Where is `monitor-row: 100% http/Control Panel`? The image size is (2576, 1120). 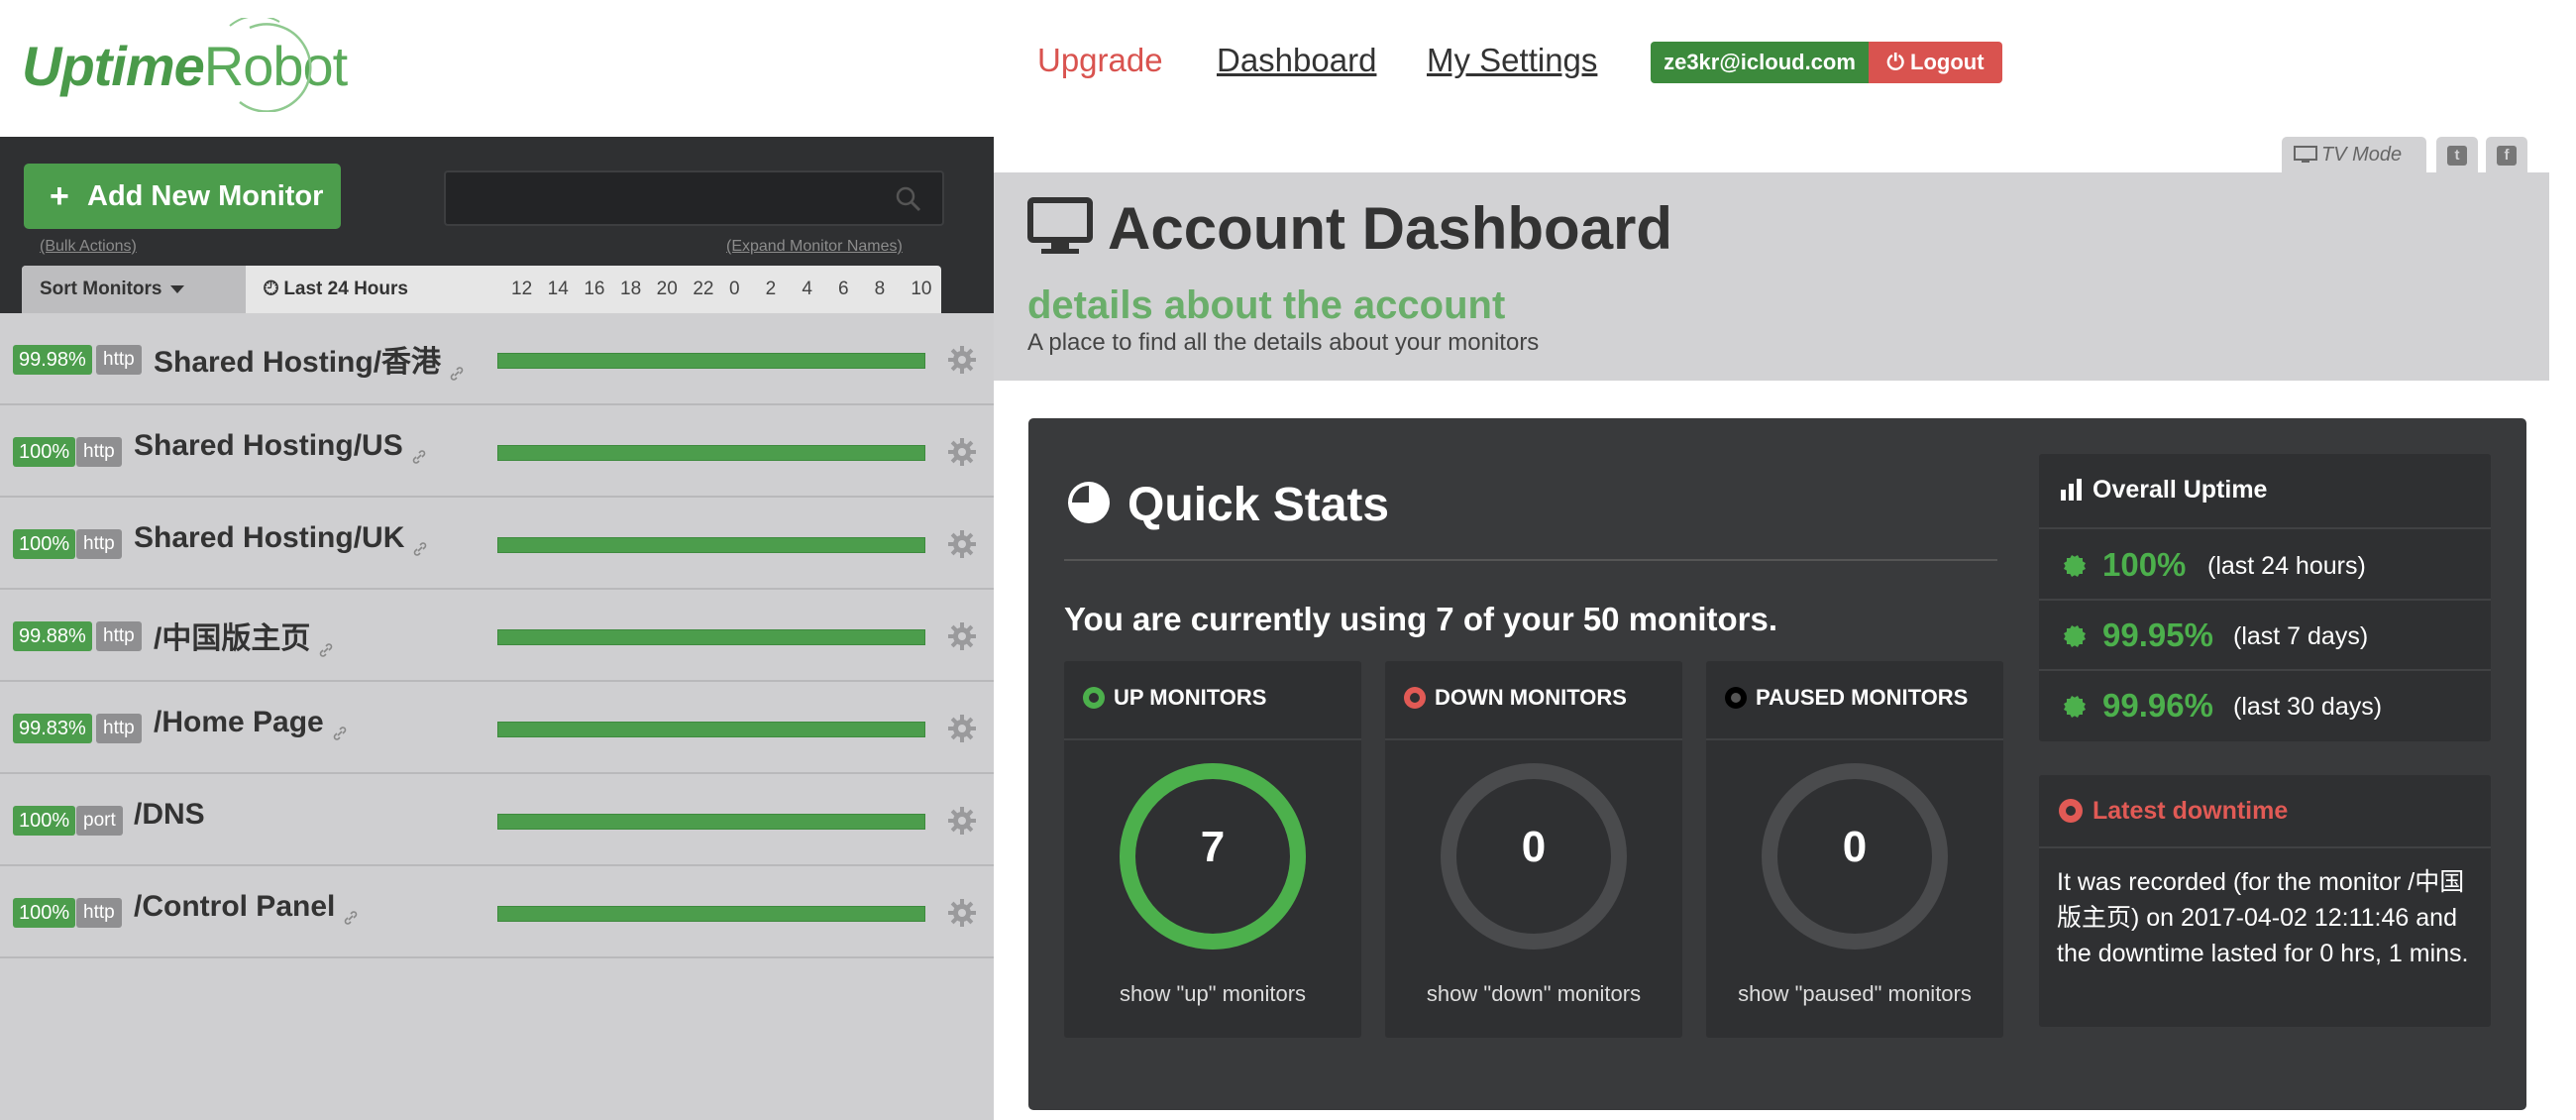 monitor-row: 100% http/Control Panel is located at coordinates (497, 912).